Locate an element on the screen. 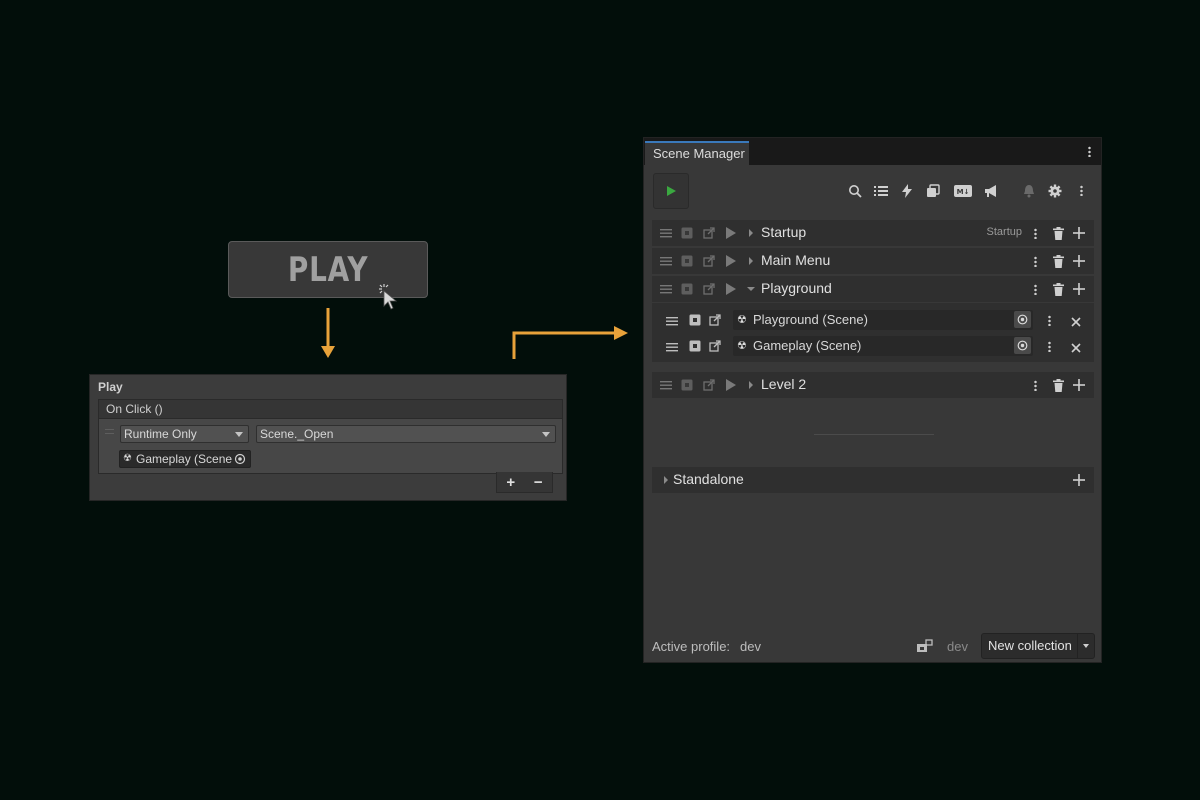  scene-field: ☢ Gameplay (Scene) is located at coordinates (883, 346).